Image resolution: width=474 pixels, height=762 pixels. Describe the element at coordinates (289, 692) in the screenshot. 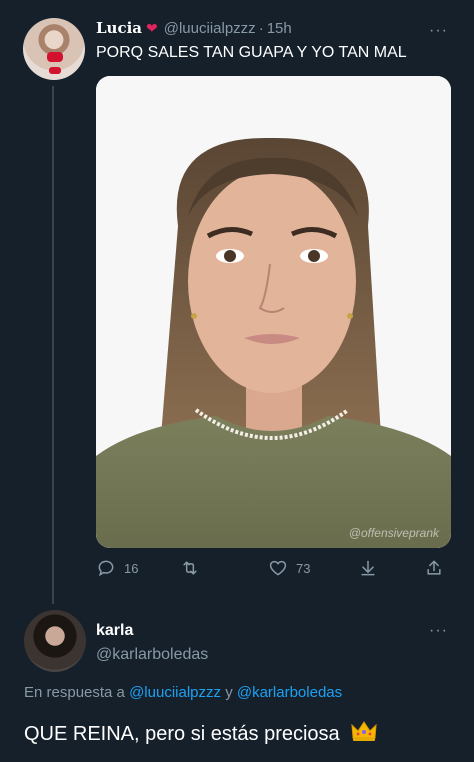

I see `mention-link: @karlarboledas` at that location.